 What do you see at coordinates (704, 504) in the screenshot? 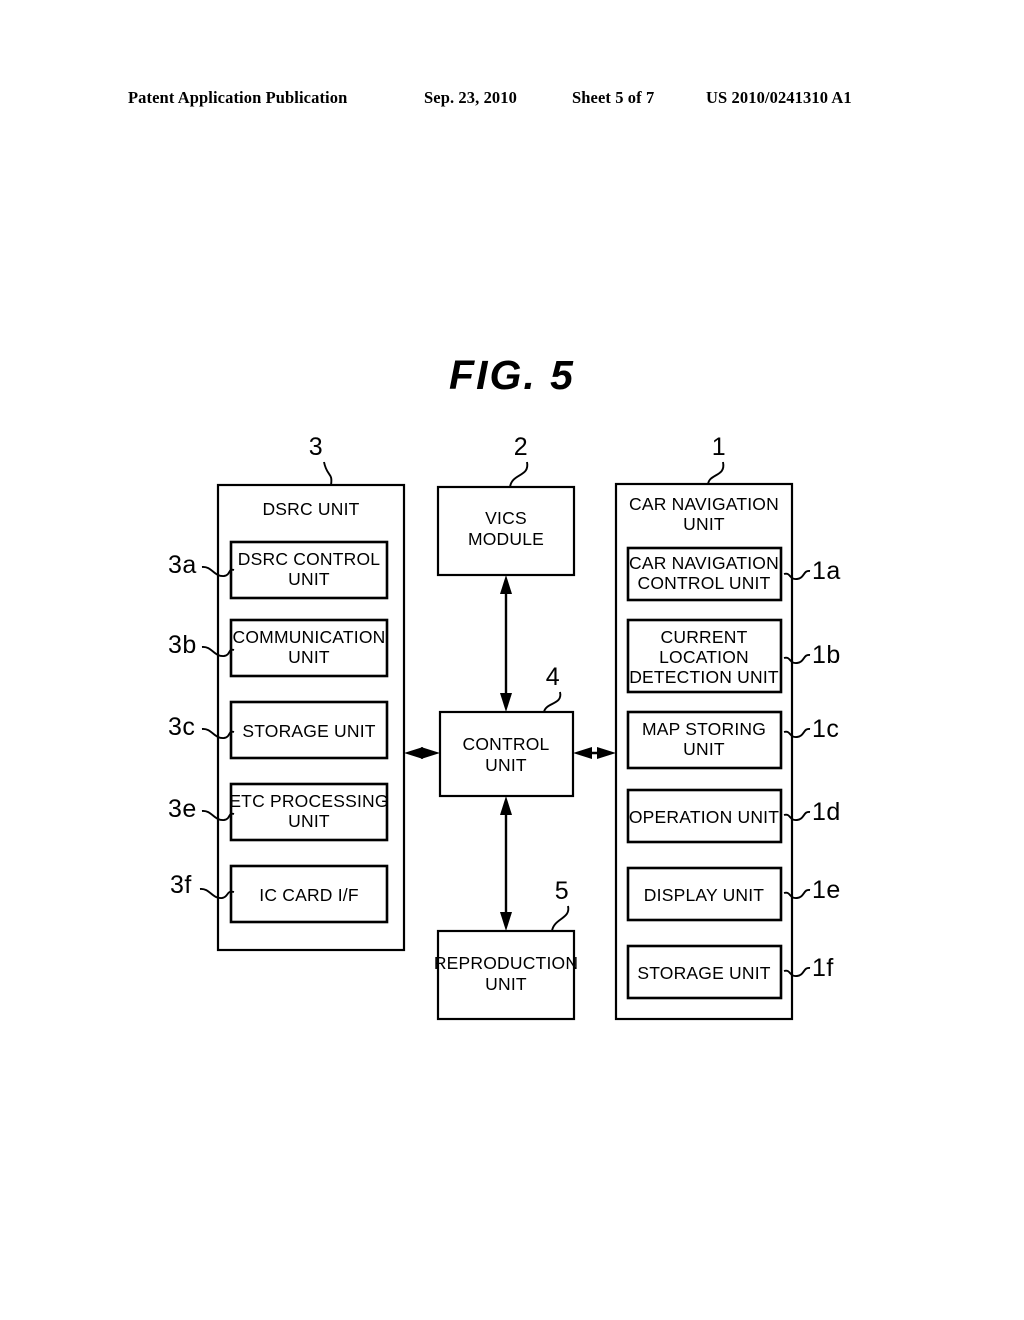
I see `car-navigation-unit-title-line1: CAR NAVIGATION` at bounding box center [704, 504].